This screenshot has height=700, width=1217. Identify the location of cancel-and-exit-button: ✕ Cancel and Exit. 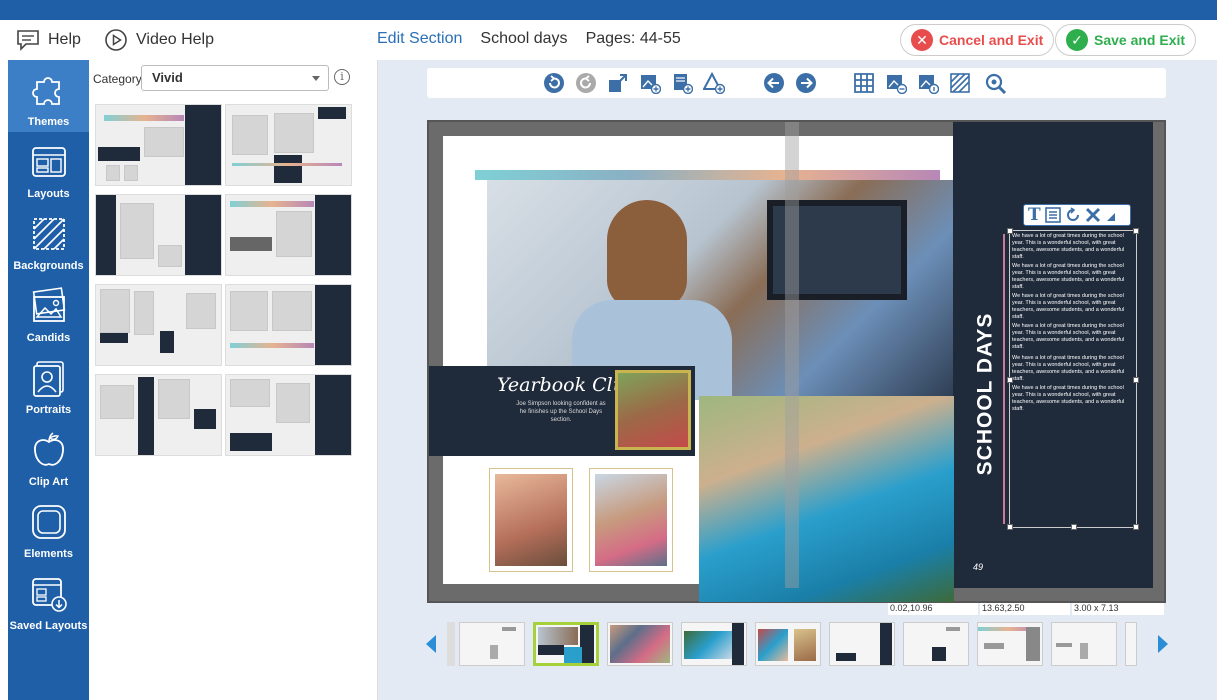
(977, 40).